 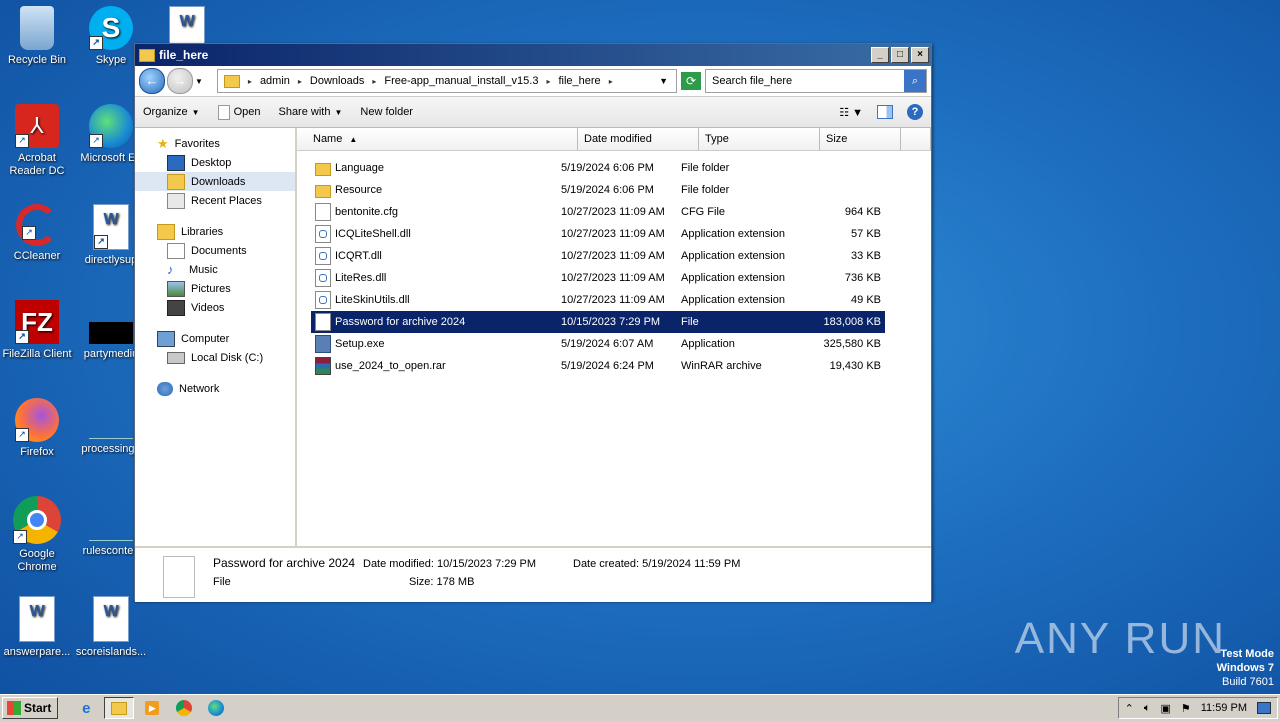 I want to click on desktop-icon-acrobat: ⅄ ↗ Acrobat Reader DC, so click(x=37, y=141).